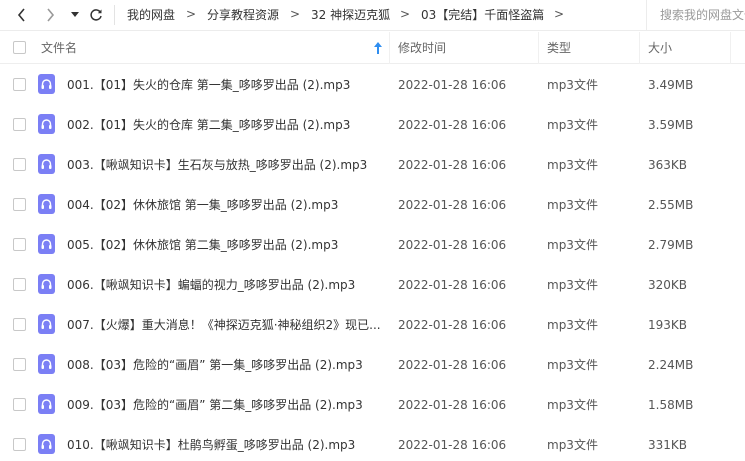  What do you see at coordinates (208, 125) in the screenshot?
I see `file-name: 002.【01】失火的仓库 第二集_哆哆罗出品 (2).mp3` at bounding box center [208, 125].